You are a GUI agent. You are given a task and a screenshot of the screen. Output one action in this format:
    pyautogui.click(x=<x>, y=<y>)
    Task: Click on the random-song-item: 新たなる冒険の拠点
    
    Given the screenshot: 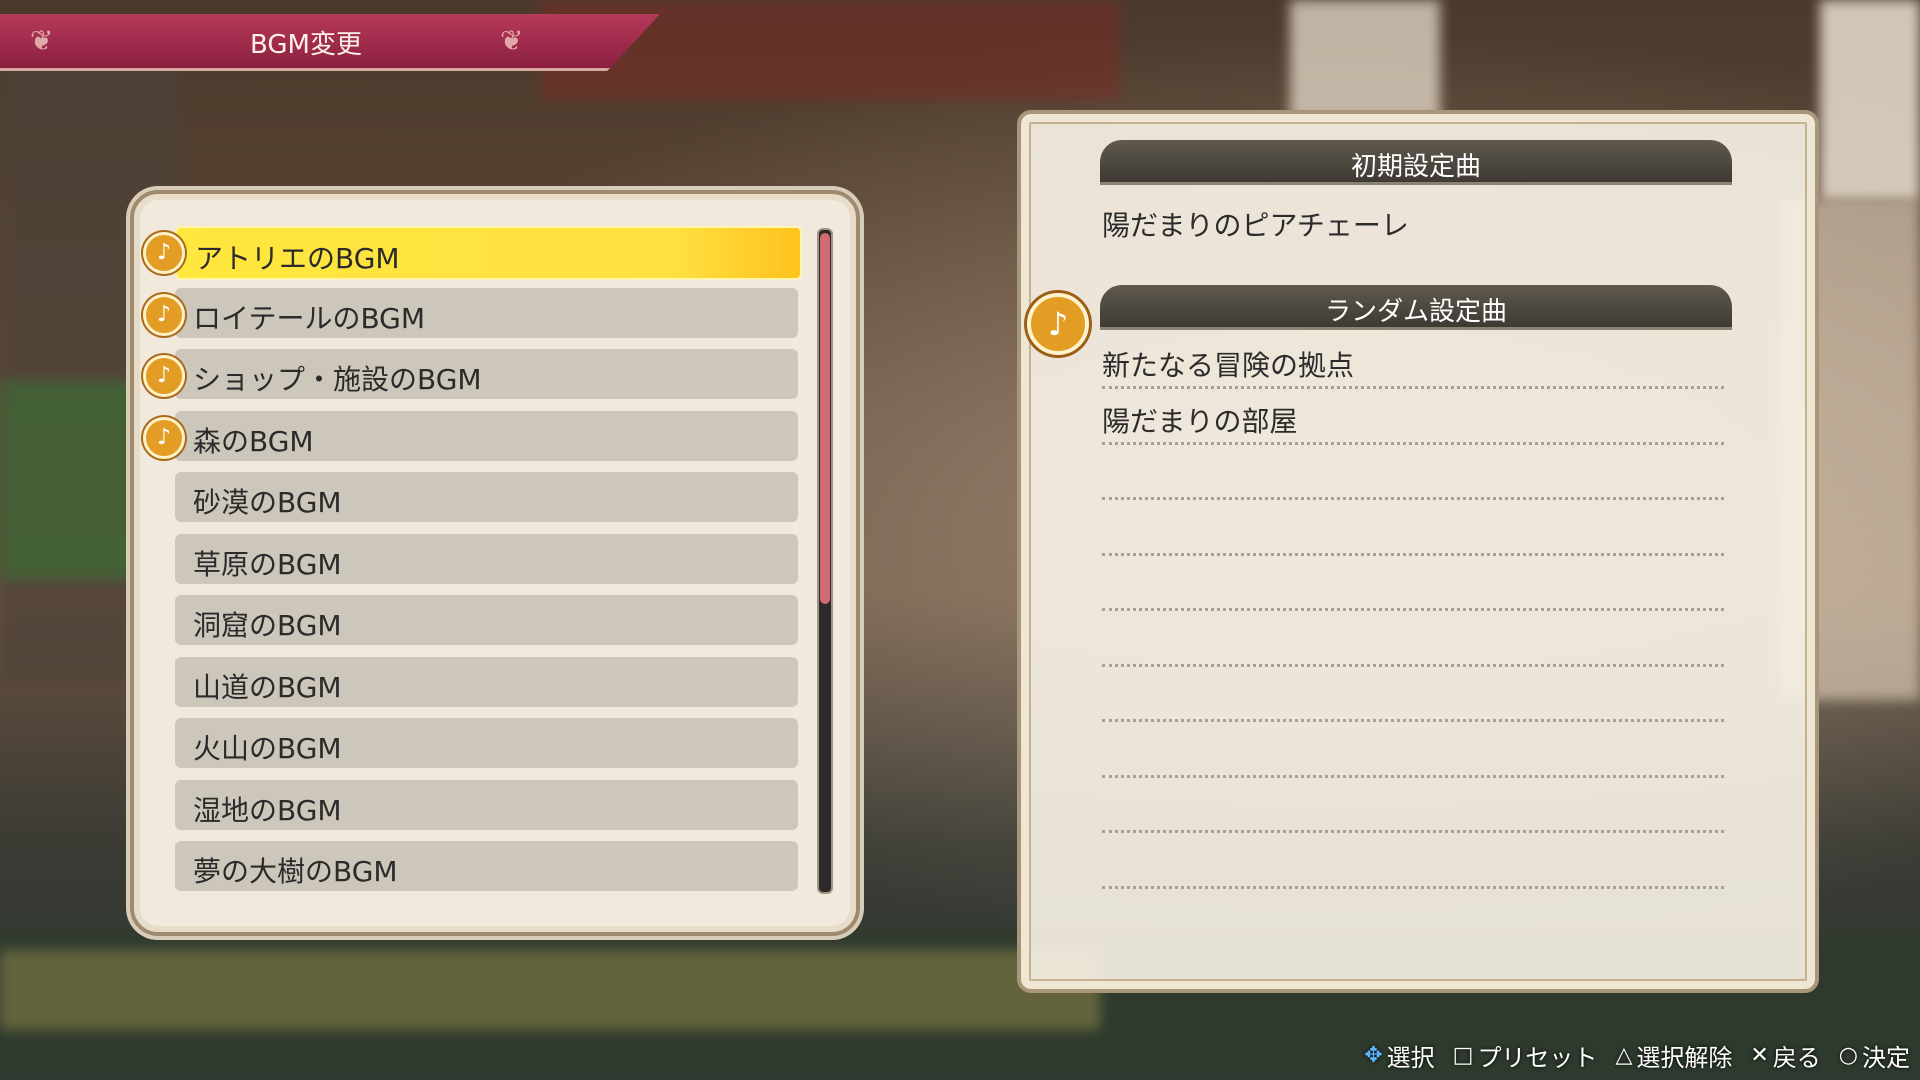 What is the action you would take?
    pyautogui.click(x=1228, y=364)
    